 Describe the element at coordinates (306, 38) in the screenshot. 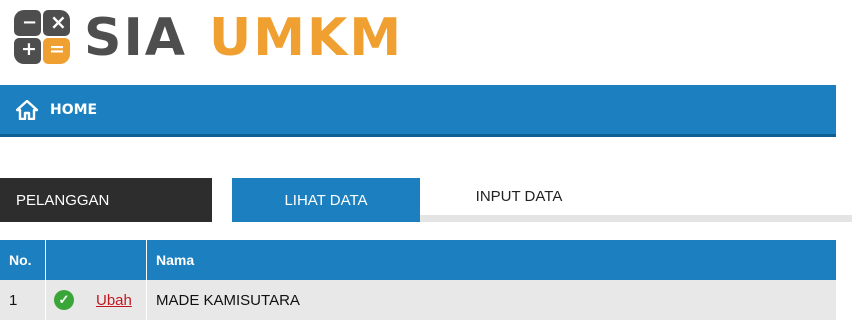

I see `logo-text-umkm: UMKM` at that location.